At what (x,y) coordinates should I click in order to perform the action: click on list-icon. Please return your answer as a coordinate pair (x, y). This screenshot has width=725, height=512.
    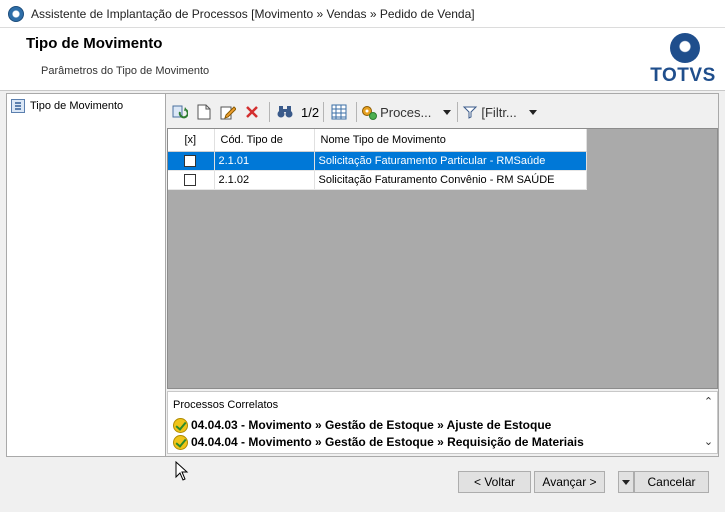
    Looking at the image, I should click on (18, 106).